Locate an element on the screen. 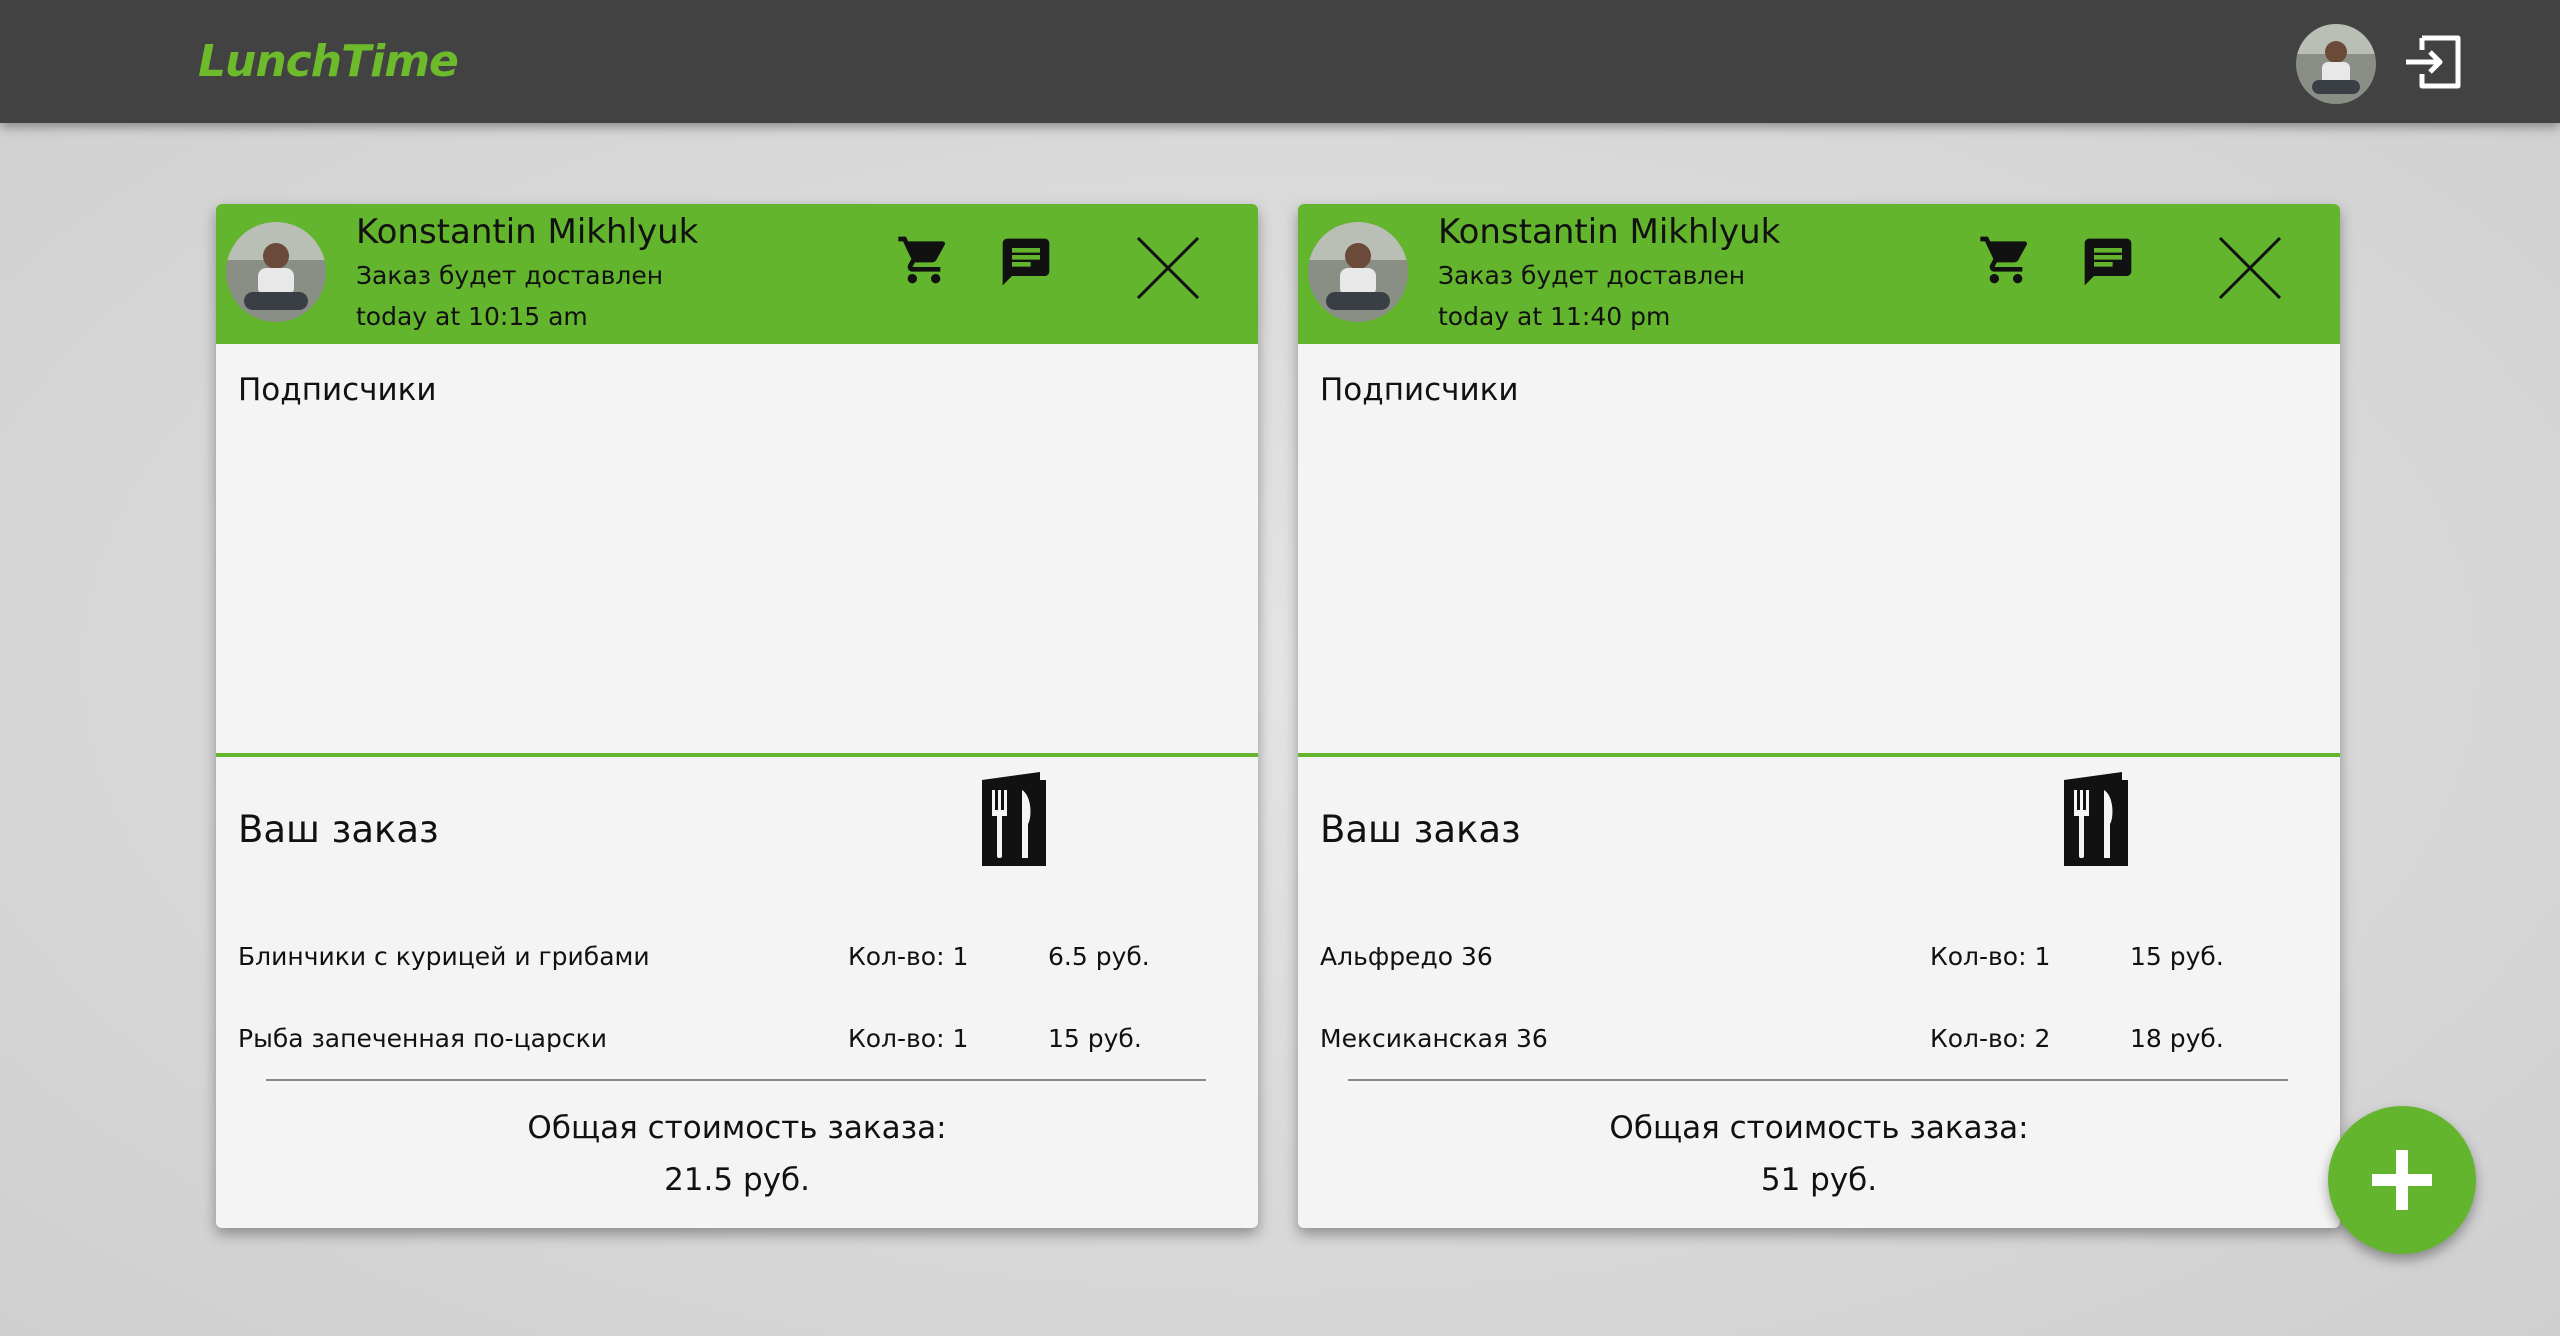 This screenshot has height=1336, width=2560. item-name: Мексиканская 36 is located at coordinates (1434, 1038).